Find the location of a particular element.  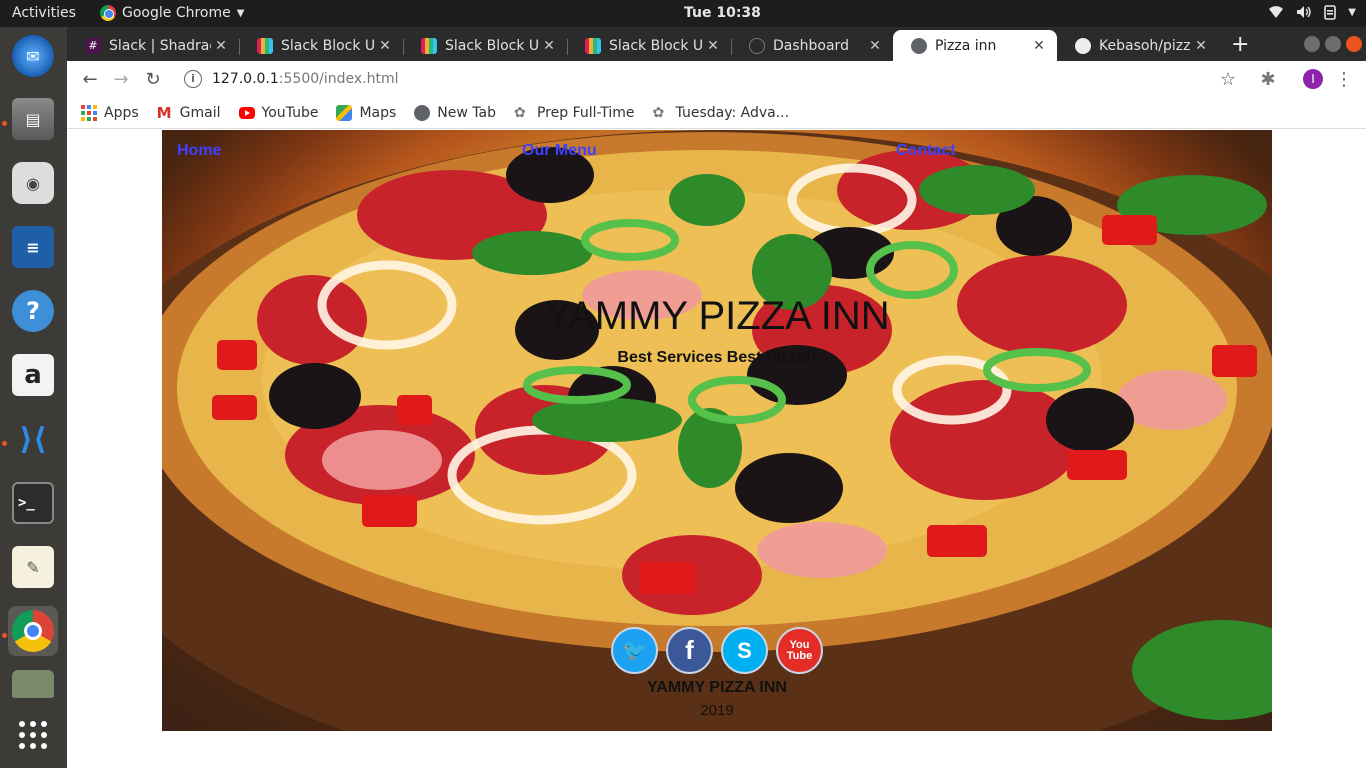

tab-slack: # Slack | Shadrac ✕ is located at coordinates (153, 45).